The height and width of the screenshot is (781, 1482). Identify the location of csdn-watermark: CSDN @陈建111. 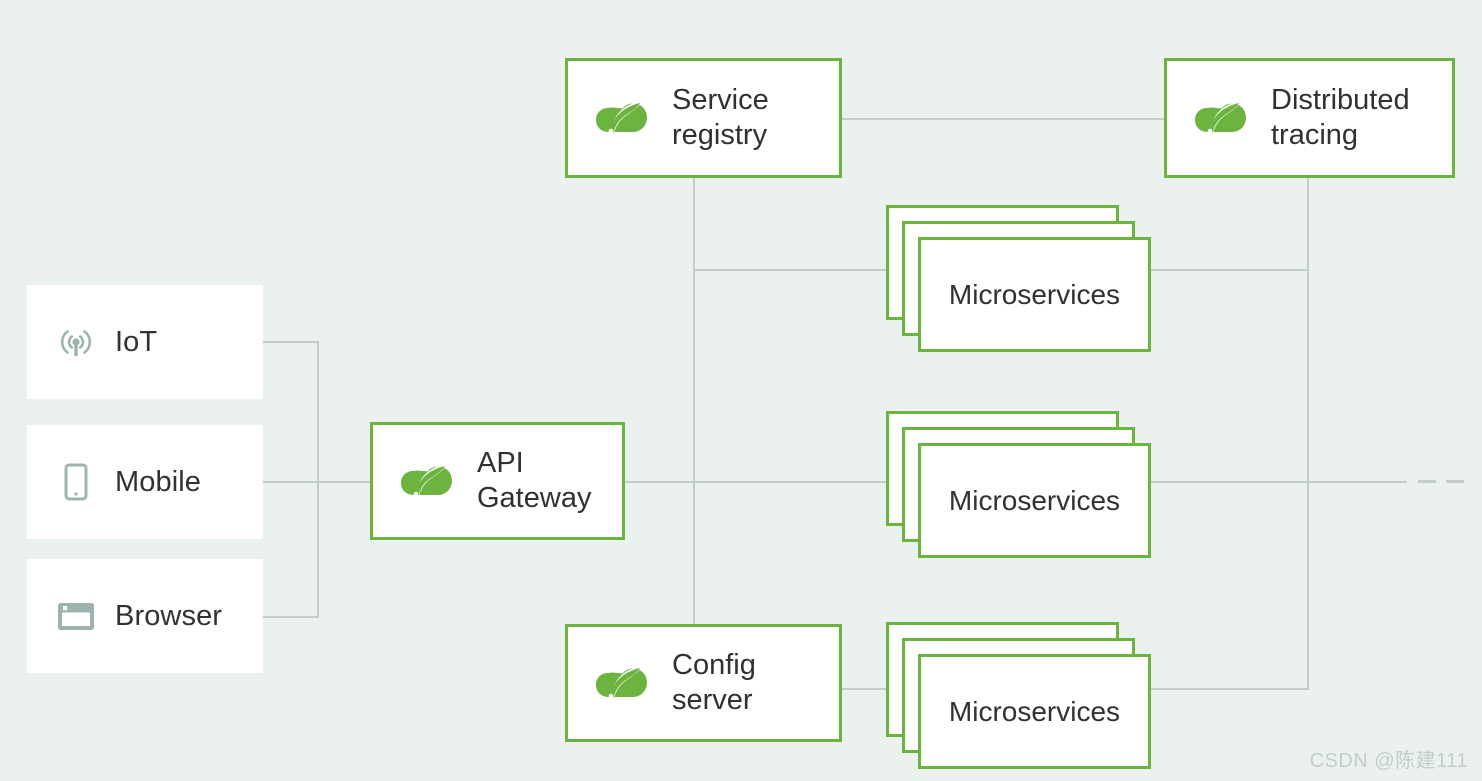
(1388, 761).